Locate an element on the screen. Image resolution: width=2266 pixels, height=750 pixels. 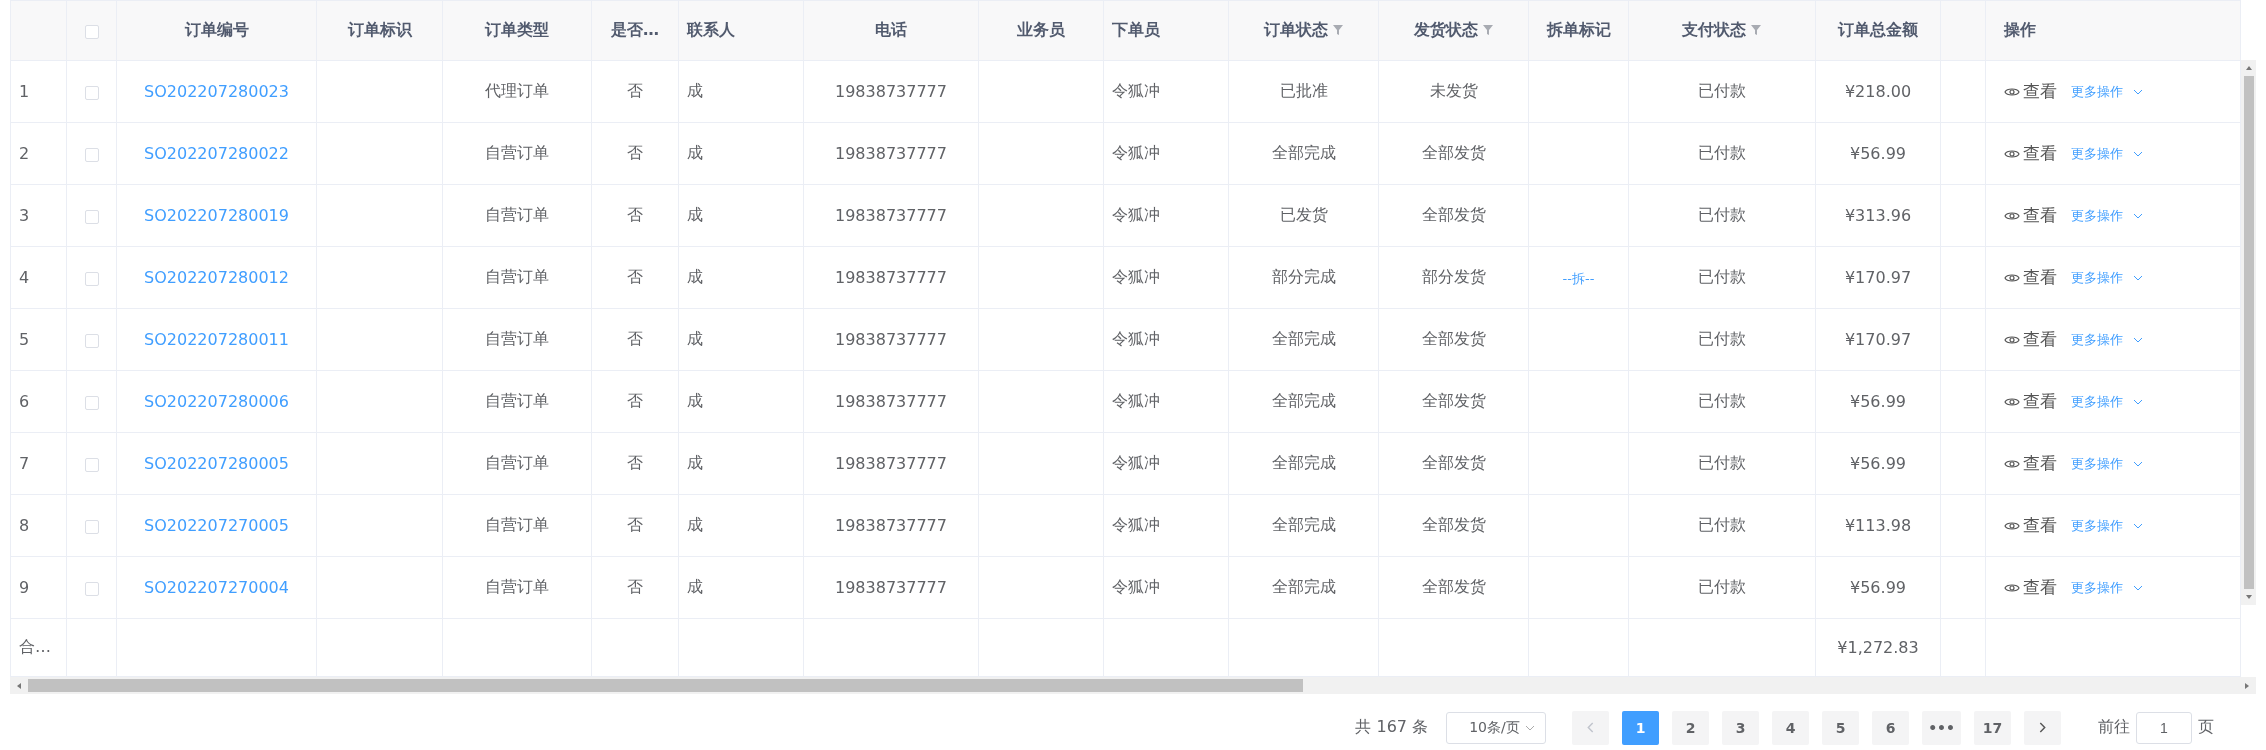
page-unit-label: 页 is located at coordinates (2206, 727).